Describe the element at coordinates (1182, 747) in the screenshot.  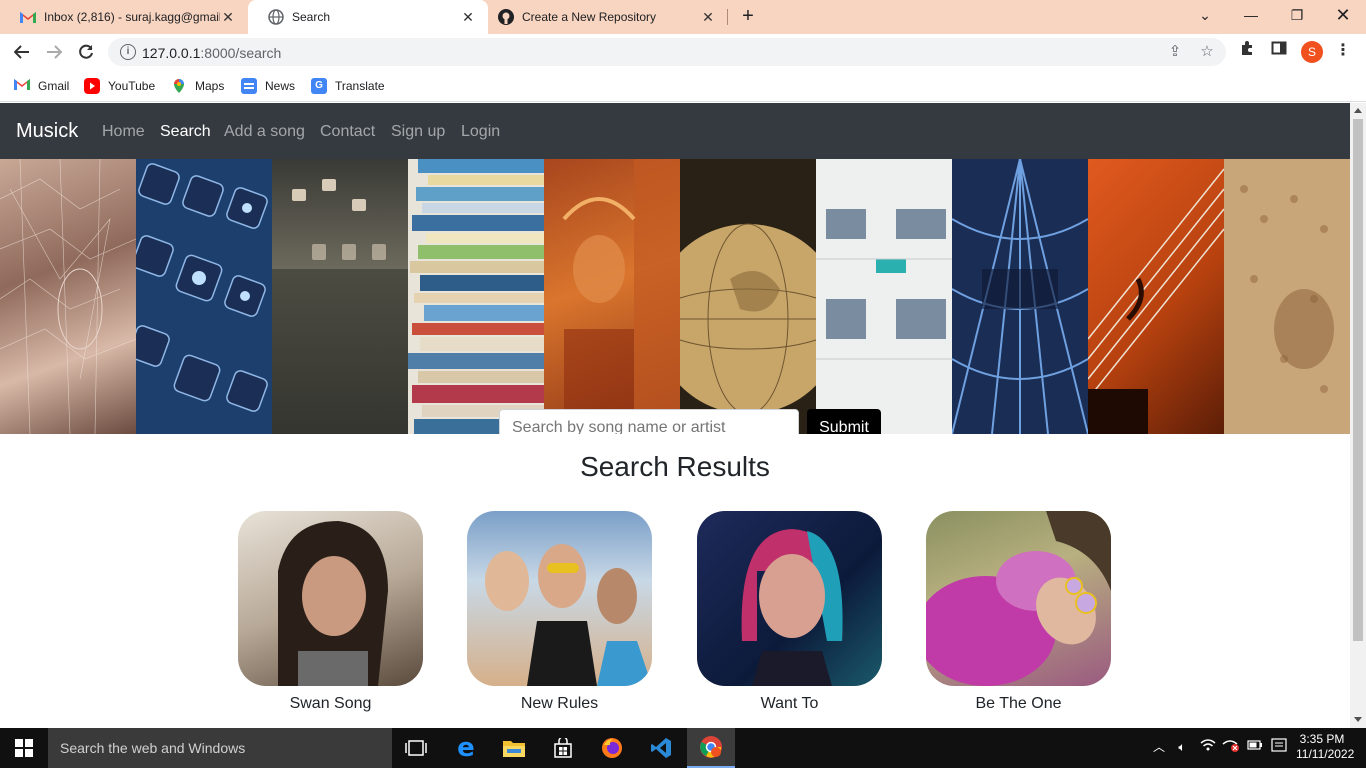
I see `volume-icon: 🔈︎` at that location.